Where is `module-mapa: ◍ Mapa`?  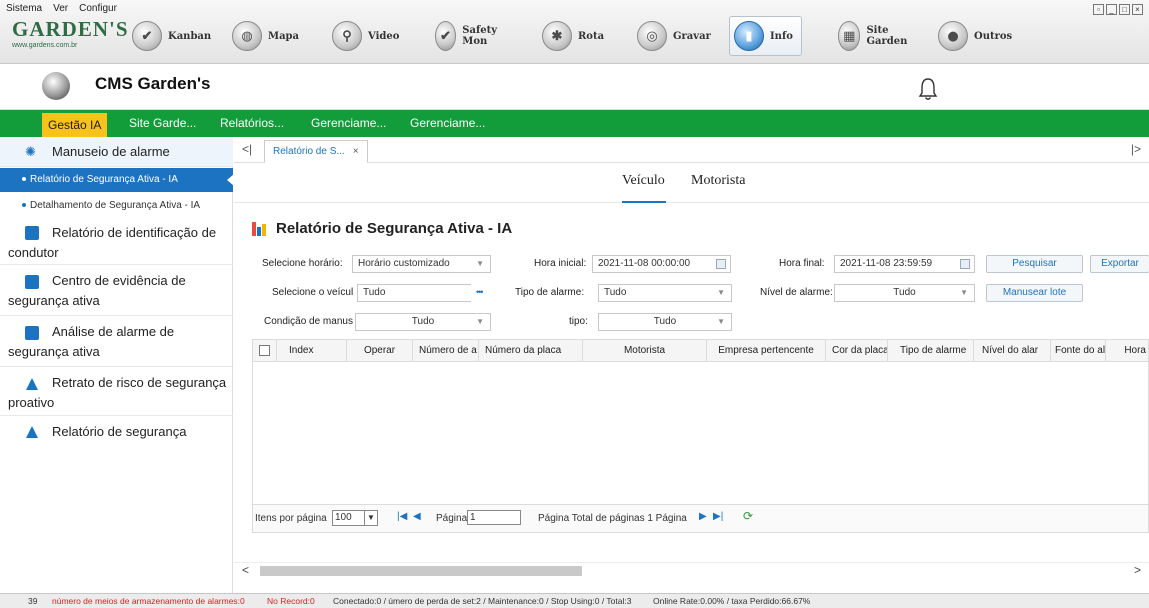 module-mapa: ◍ Mapa is located at coordinates (265, 36).